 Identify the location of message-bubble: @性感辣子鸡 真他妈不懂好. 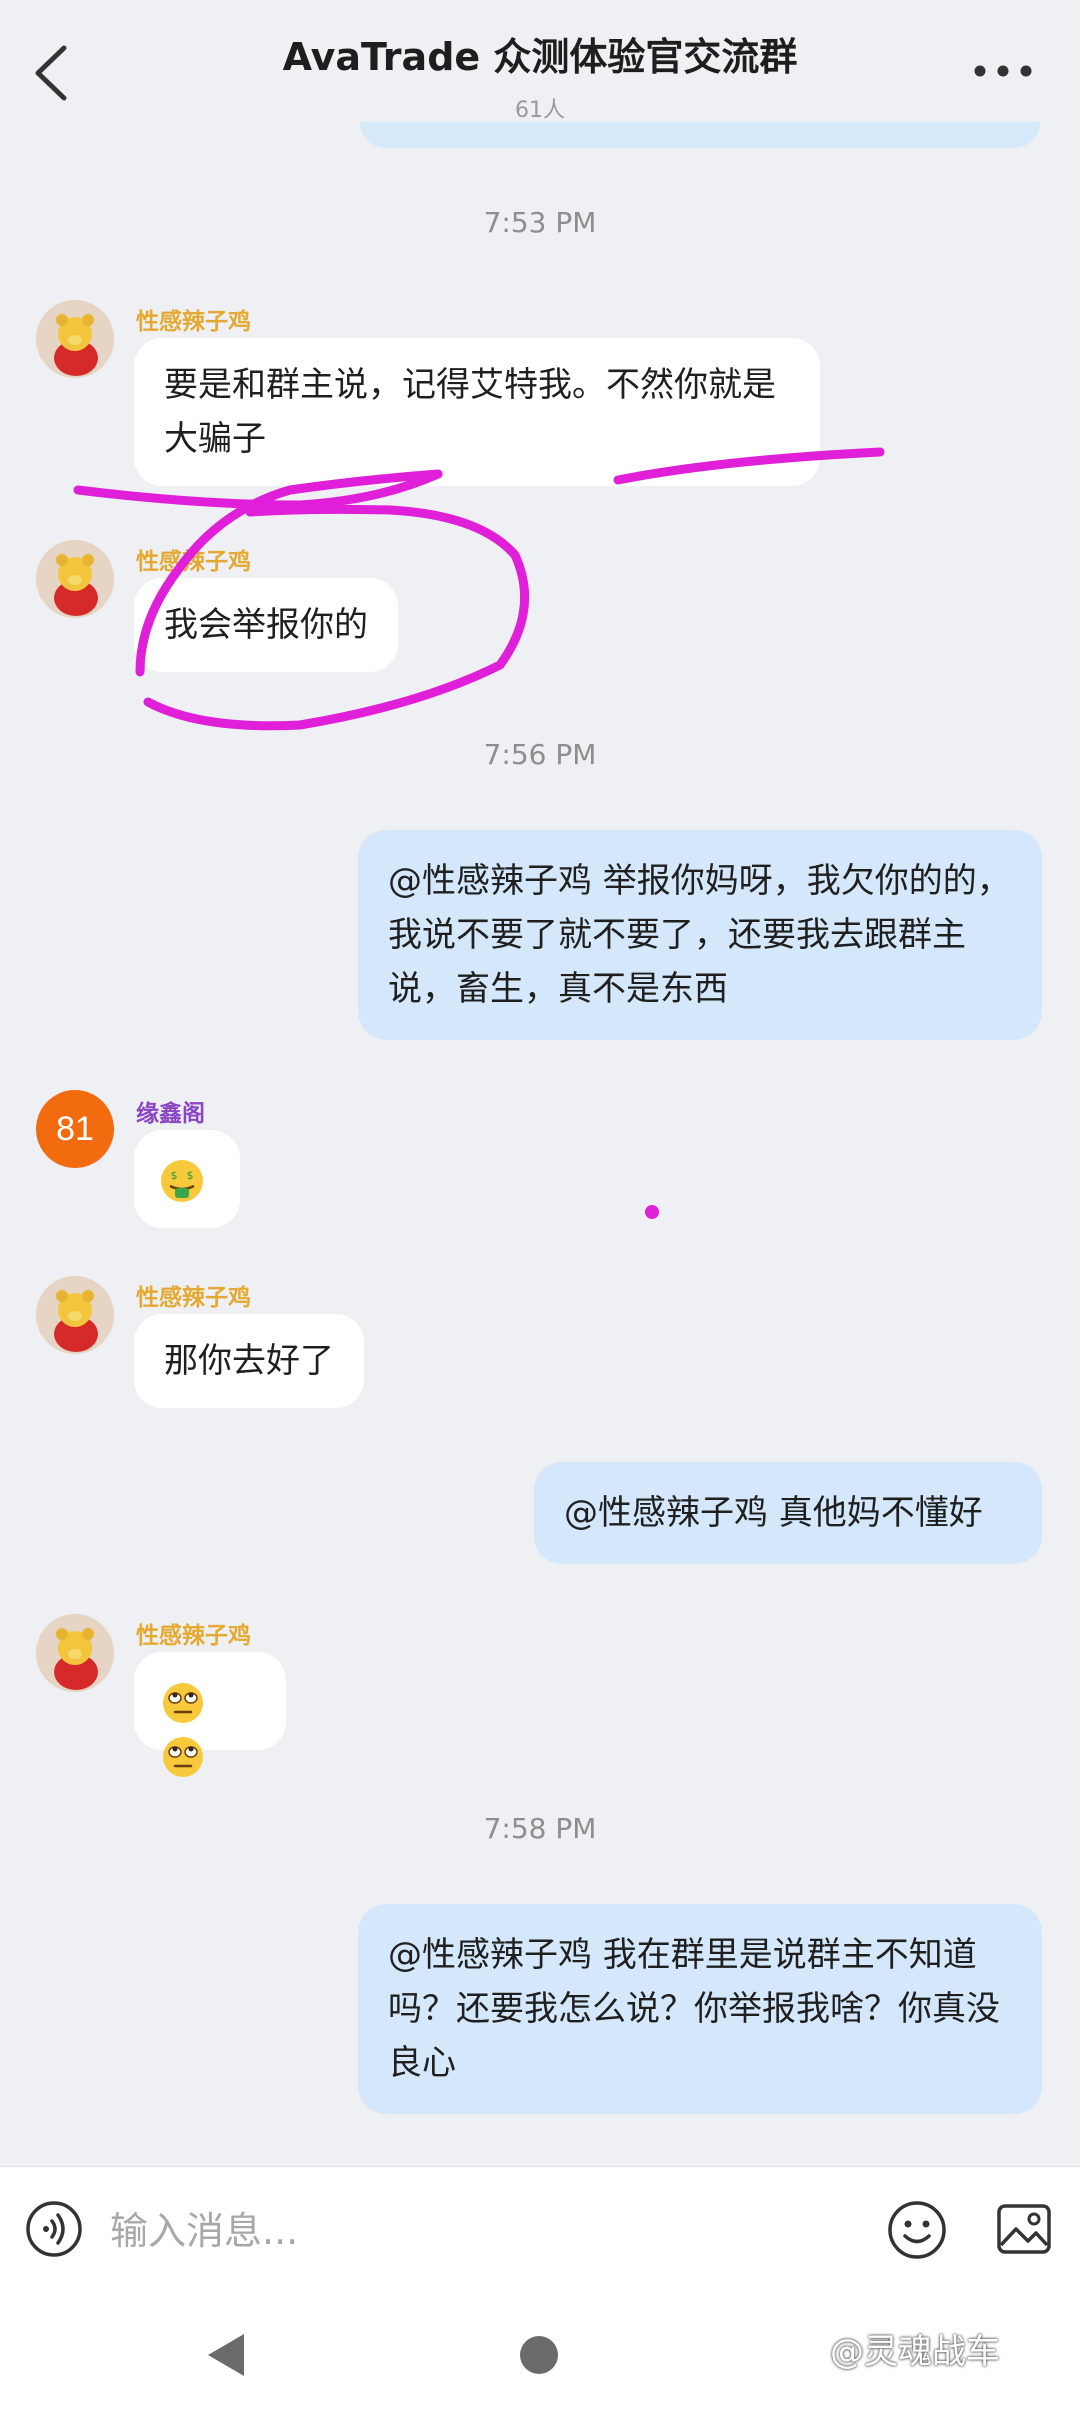
(788, 1513).